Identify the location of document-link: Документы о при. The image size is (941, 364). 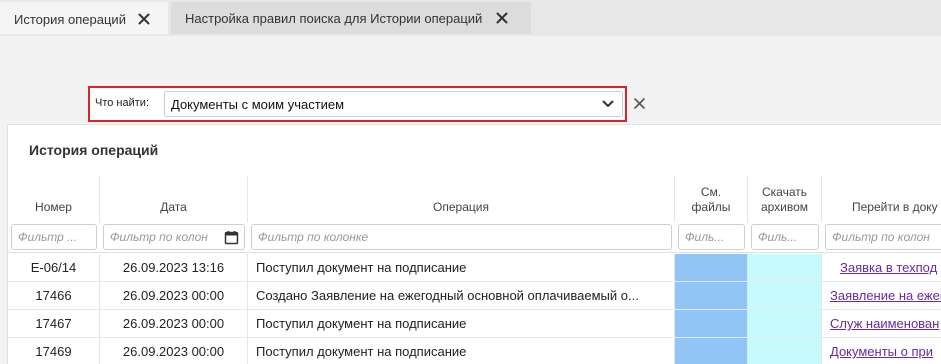
(881, 351).